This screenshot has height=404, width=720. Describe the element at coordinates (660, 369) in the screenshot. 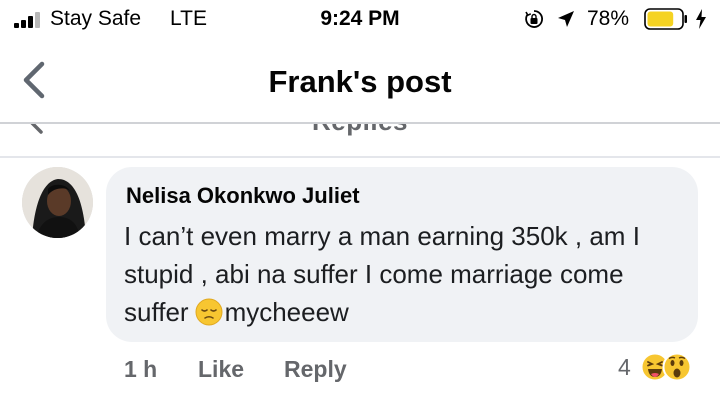

I see `reaction-summary: 4` at that location.